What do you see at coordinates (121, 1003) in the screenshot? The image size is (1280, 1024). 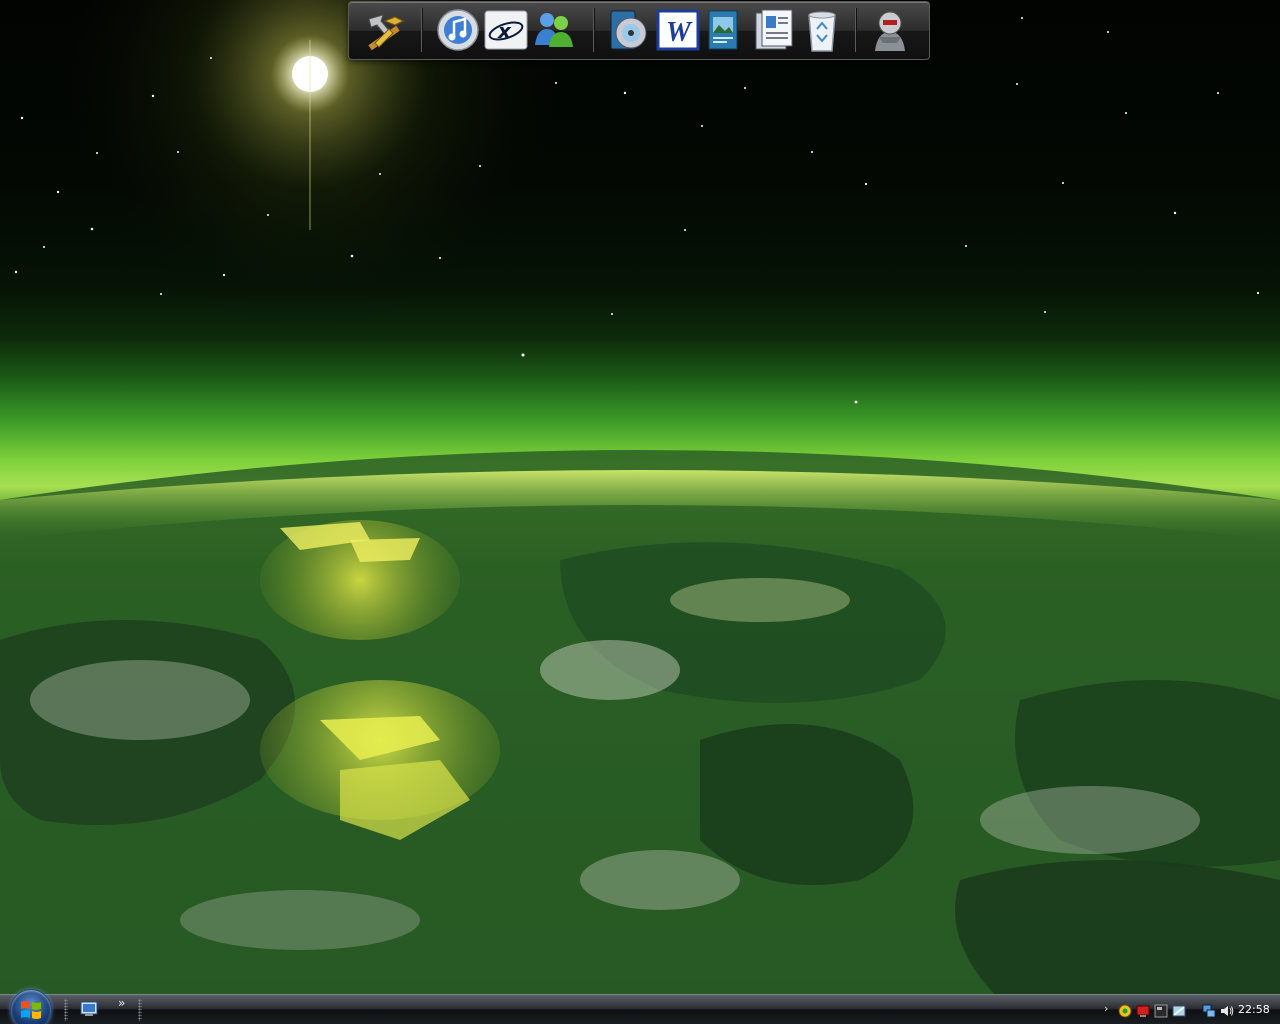 I see `quick-launch-chevron: »` at bounding box center [121, 1003].